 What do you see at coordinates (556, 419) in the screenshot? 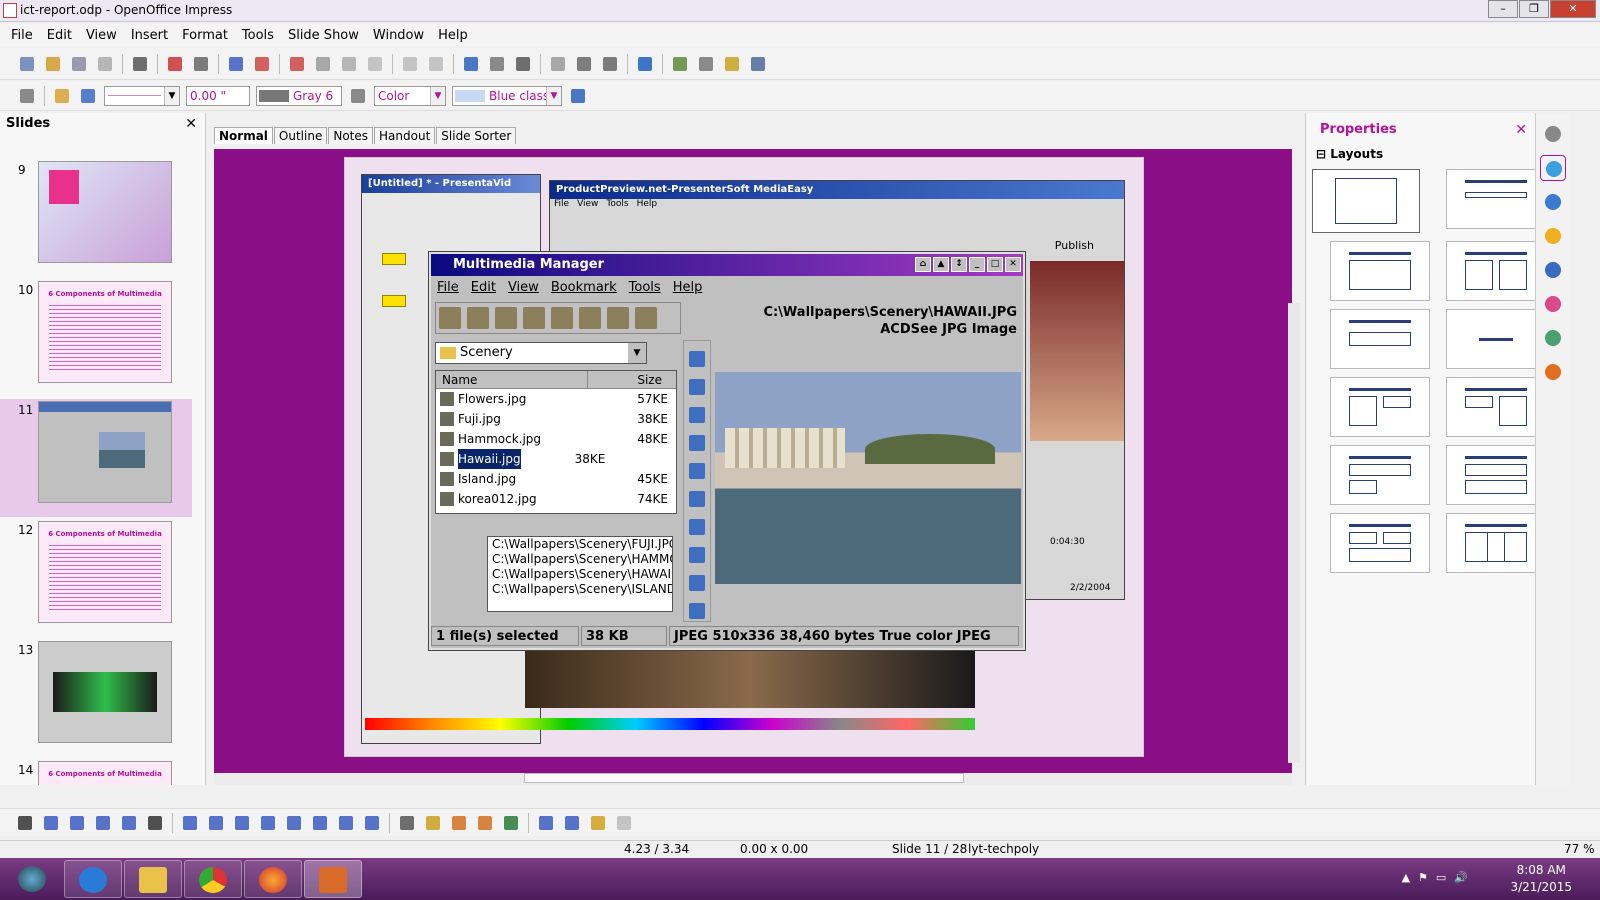
I see `list-item: Fuji.jpg 38KE` at bounding box center [556, 419].